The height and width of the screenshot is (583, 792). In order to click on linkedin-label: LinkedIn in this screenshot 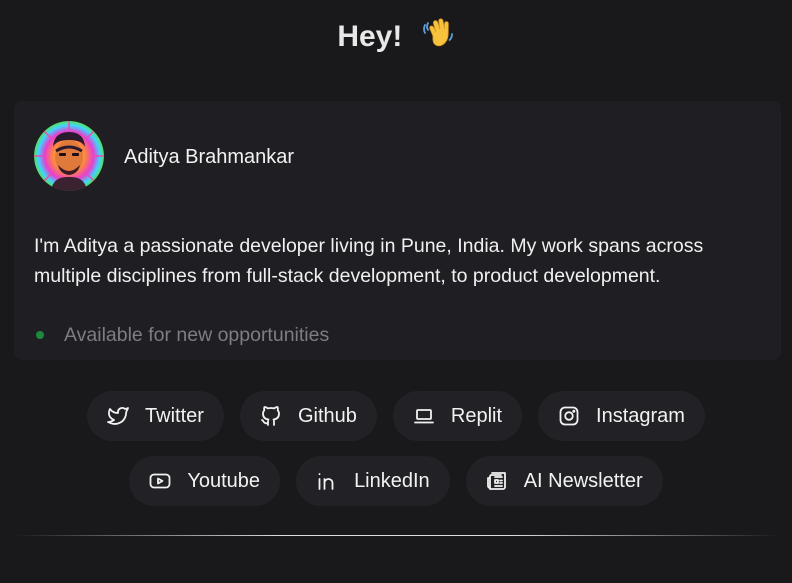, I will do `click(392, 480)`.